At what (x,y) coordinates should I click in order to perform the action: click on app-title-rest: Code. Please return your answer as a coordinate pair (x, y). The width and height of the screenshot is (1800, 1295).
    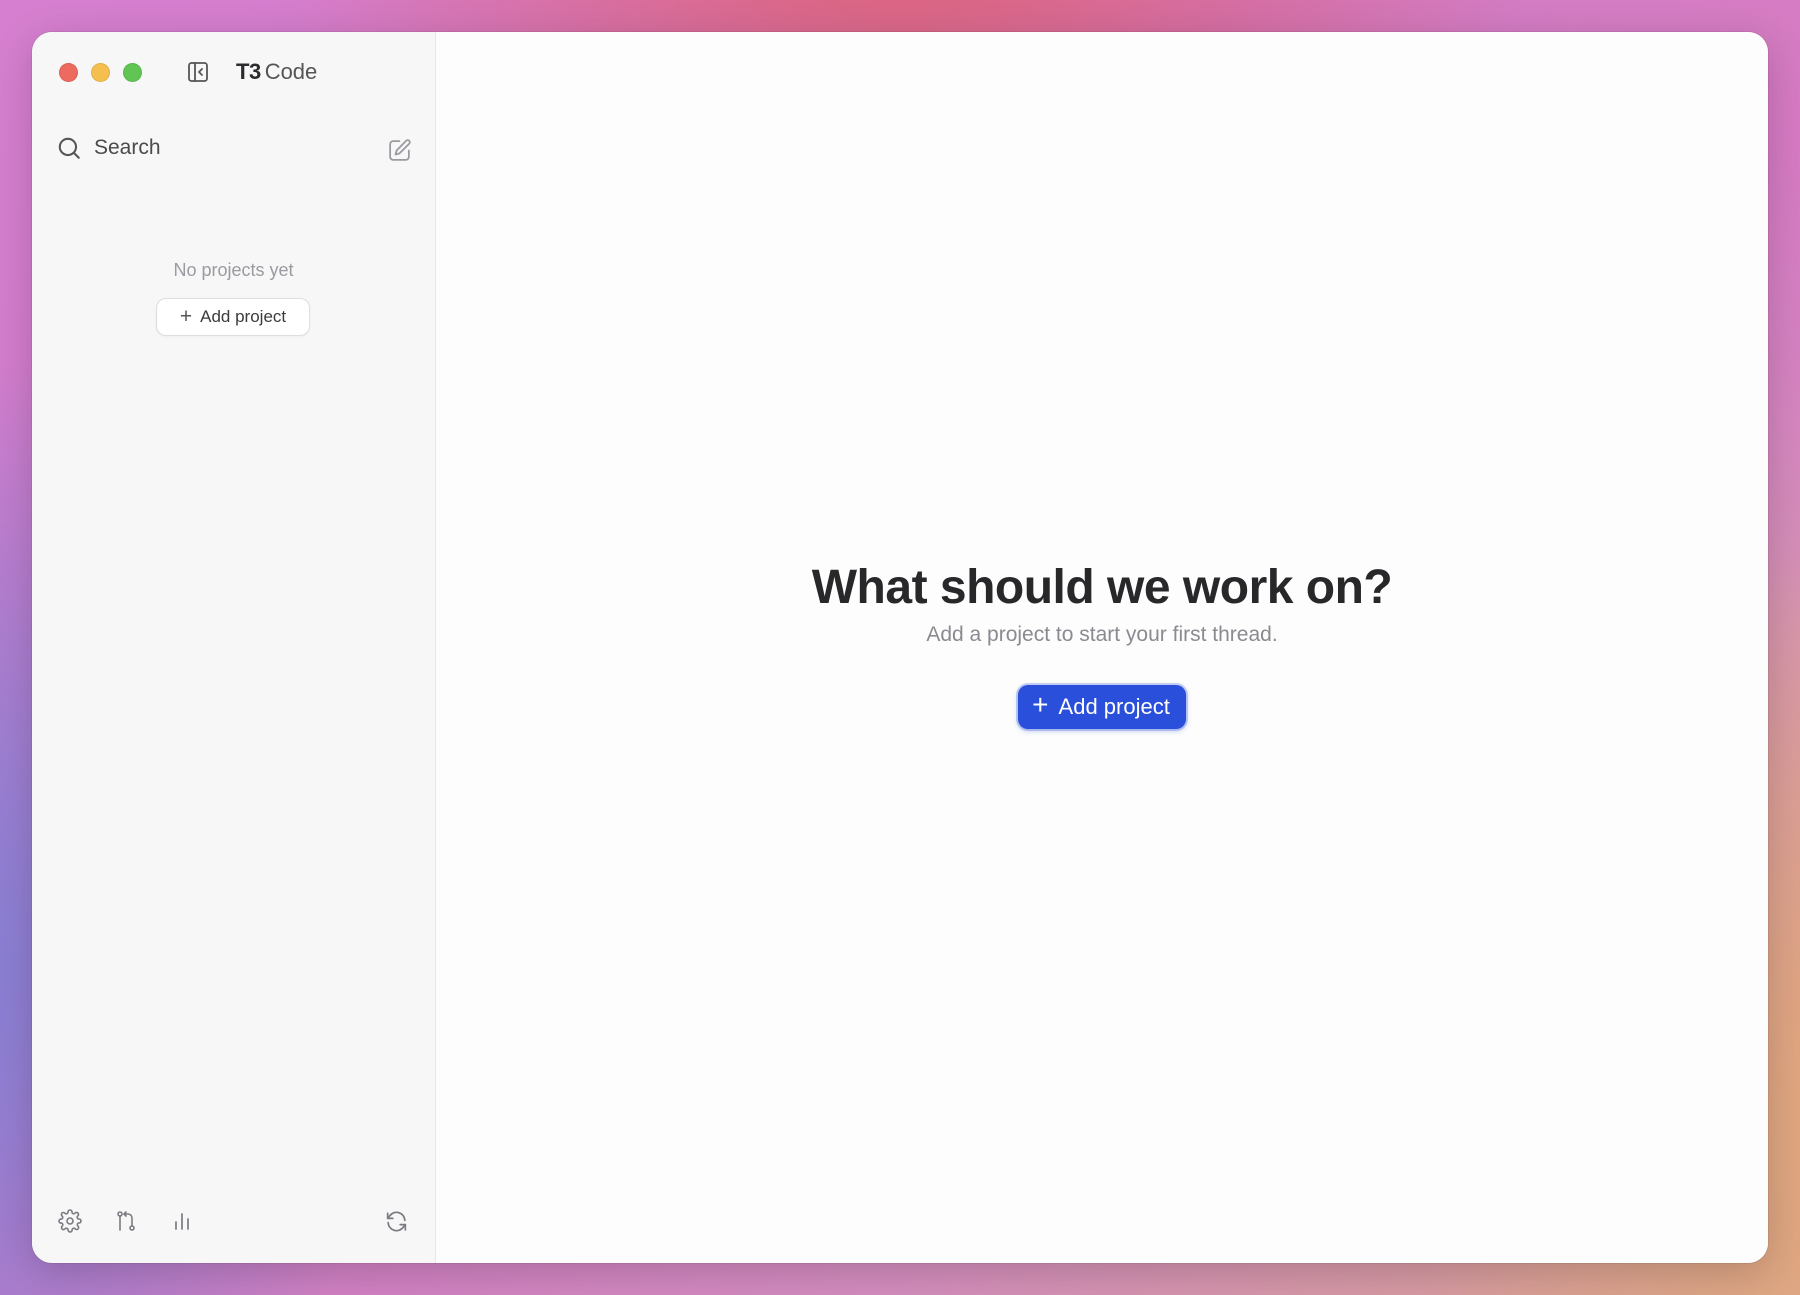
    Looking at the image, I should click on (291, 71).